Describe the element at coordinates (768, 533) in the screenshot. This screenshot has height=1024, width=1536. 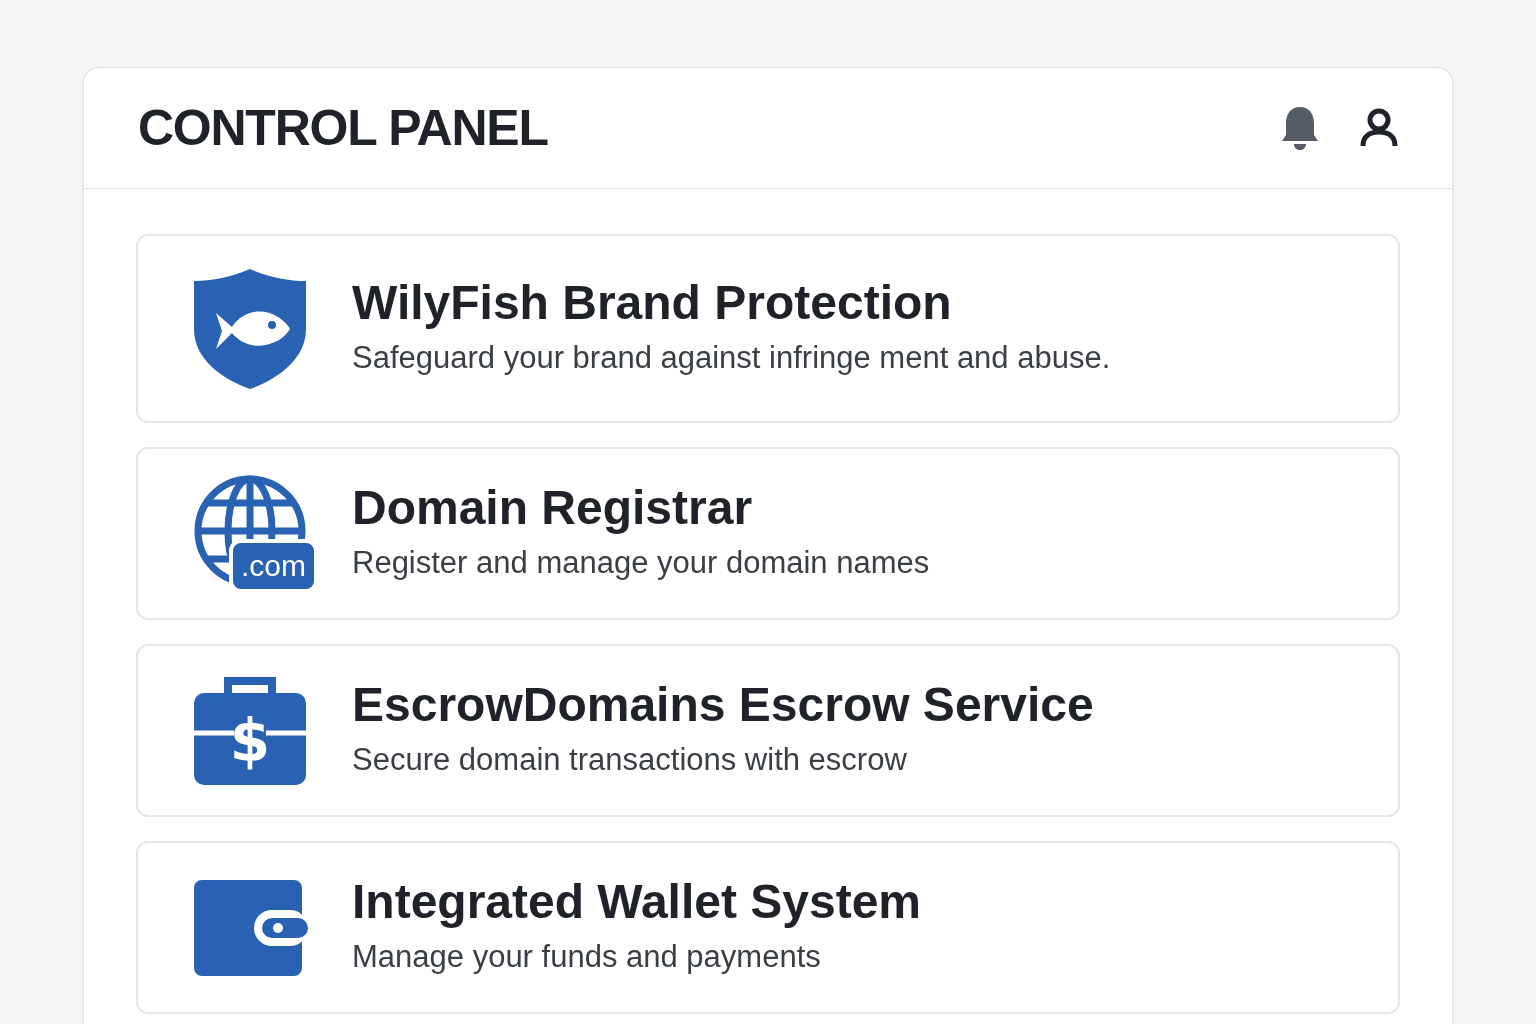
I see `service-card: .com Domain Registrar Register and manage your domain names` at that location.